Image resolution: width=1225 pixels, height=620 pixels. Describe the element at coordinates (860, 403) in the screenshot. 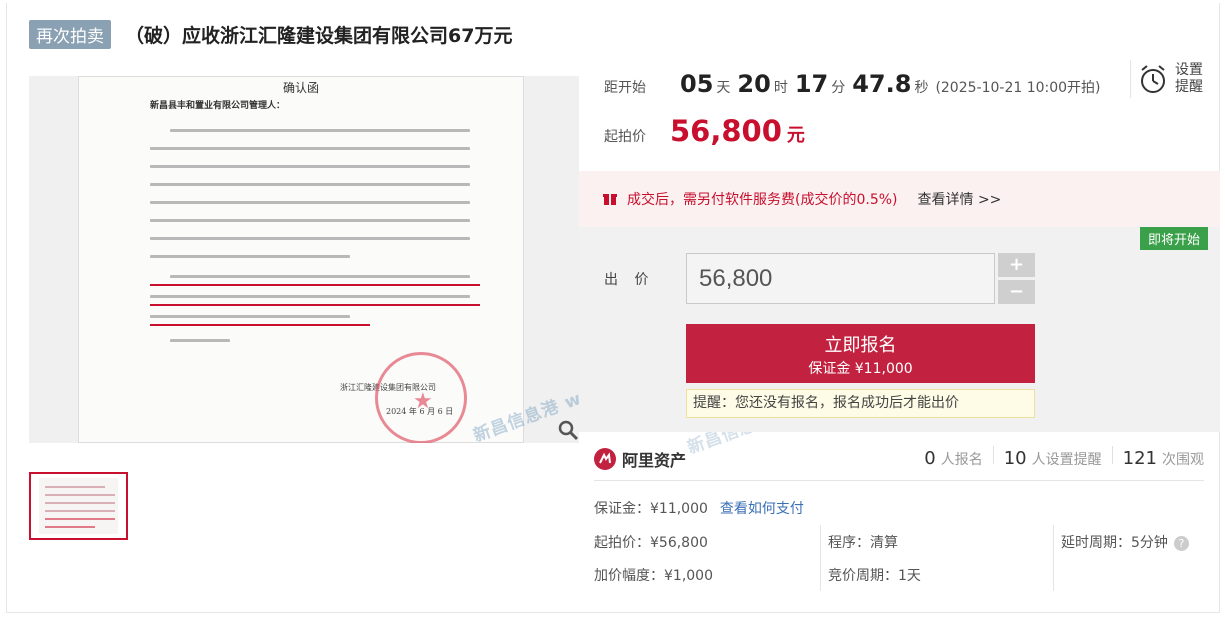

I see `register-hint: 提醒：您还没有报名，报名成功后才能出价` at that location.